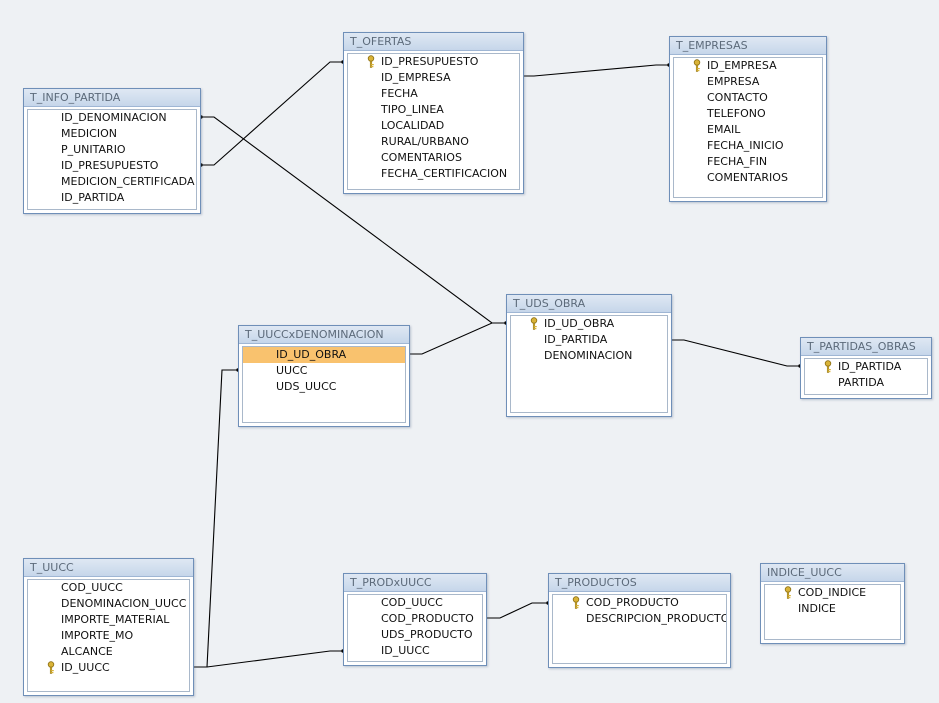  I want to click on field-list: COD_INDICE INDICE, so click(832, 612).